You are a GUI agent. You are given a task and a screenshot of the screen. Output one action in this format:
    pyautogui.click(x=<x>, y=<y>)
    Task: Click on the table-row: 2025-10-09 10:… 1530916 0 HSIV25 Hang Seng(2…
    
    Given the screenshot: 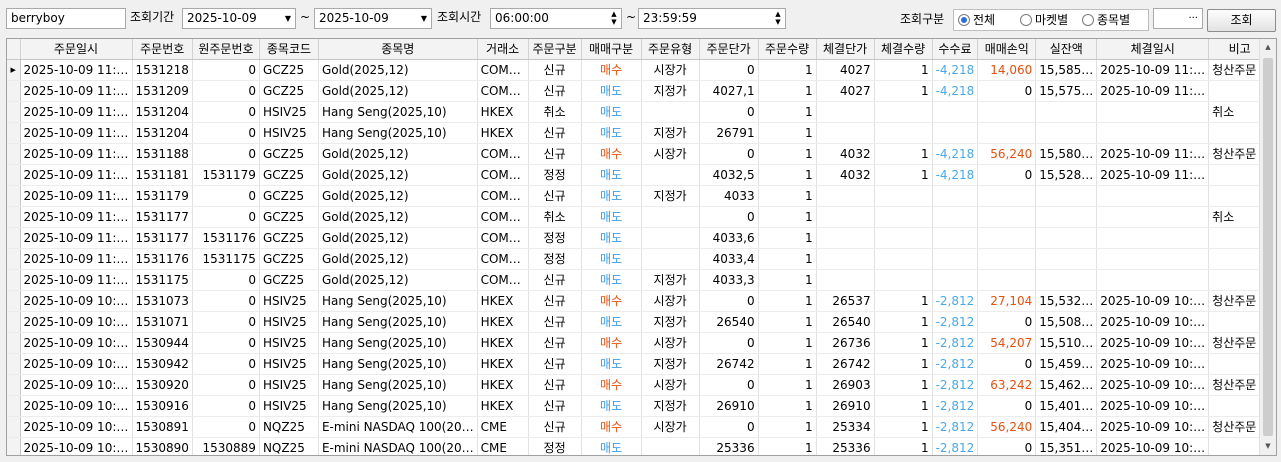 What is the action you would take?
    pyautogui.click(x=639, y=406)
    